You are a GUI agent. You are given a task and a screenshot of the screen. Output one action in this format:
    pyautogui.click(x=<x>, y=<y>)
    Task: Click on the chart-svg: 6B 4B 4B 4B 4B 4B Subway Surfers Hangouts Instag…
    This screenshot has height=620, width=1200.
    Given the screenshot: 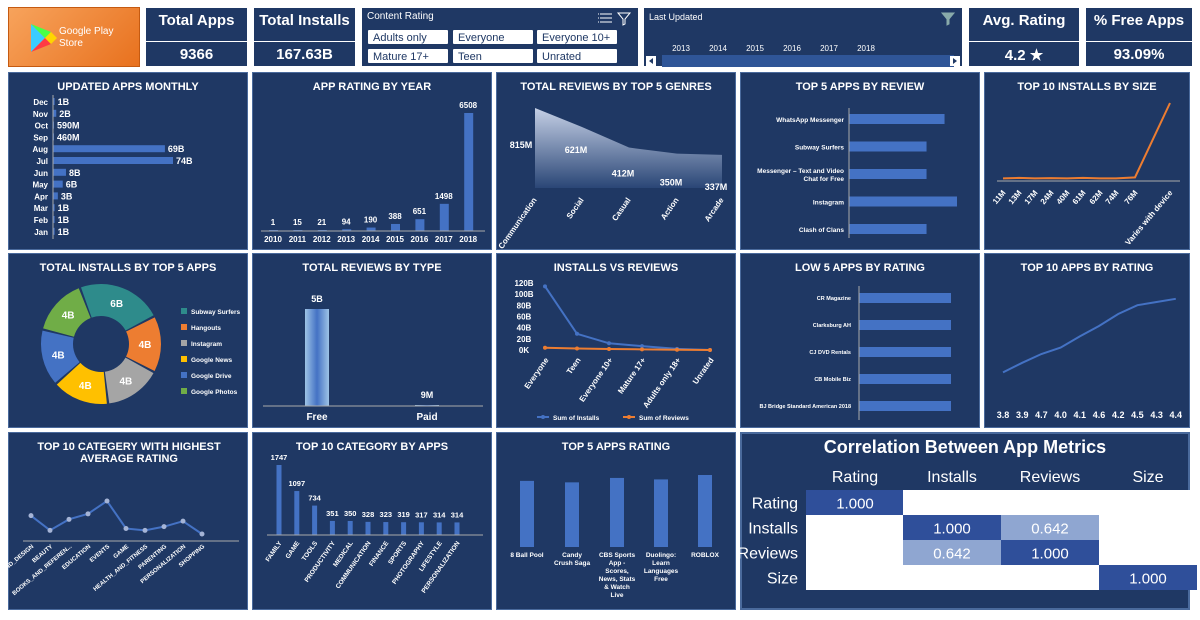 What is the action you would take?
    pyautogui.click(x=141, y=344)
    